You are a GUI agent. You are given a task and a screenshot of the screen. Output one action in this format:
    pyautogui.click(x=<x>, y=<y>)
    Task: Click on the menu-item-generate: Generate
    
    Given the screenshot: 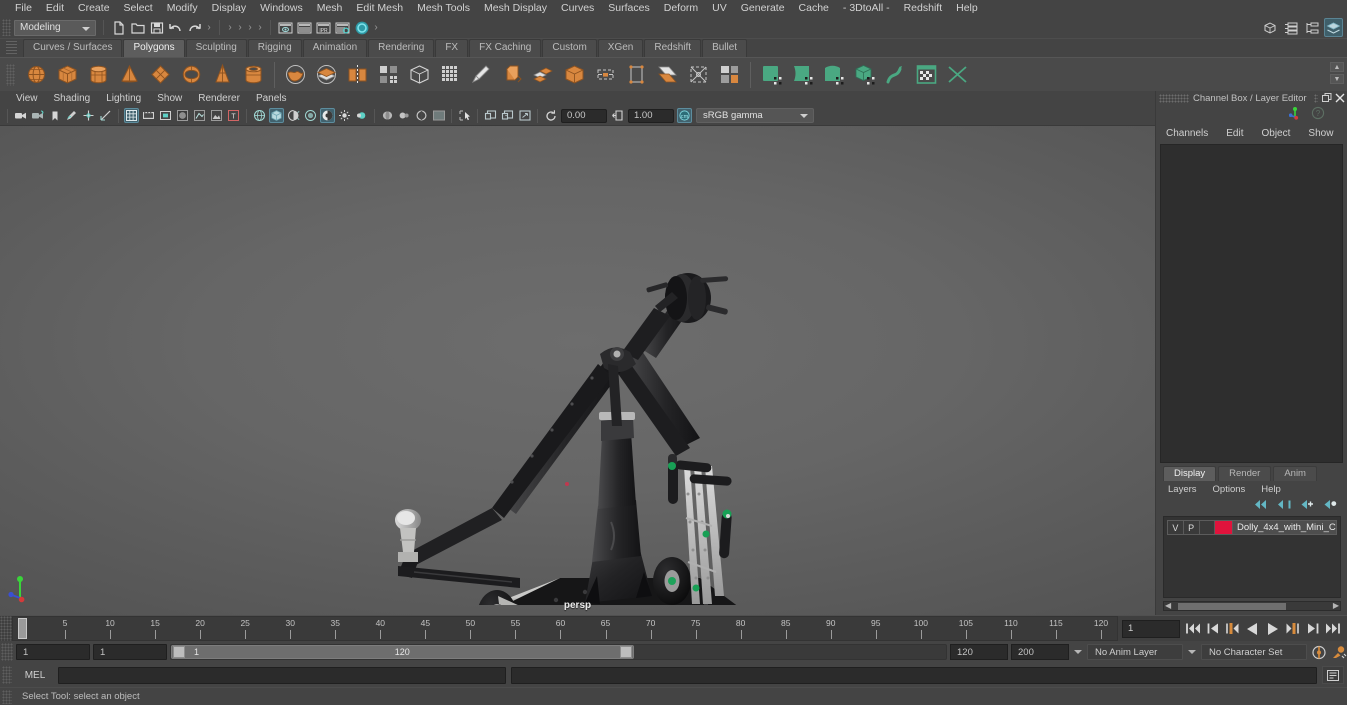 What is the action you would take?
    pyautogui.click(x=763, y=8)
    